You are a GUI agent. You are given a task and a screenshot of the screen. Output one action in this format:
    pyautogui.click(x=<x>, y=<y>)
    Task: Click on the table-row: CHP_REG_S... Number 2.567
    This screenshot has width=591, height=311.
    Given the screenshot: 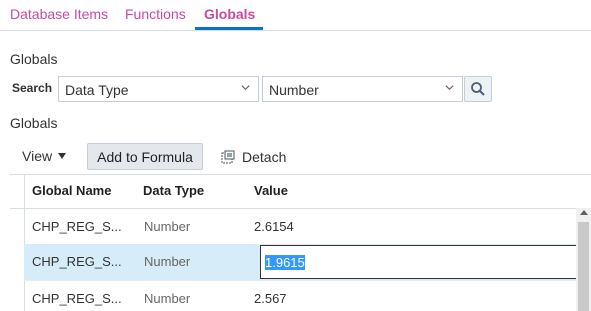 What is the action you would take?
    pyautogui.click(x=300, y=296)
    